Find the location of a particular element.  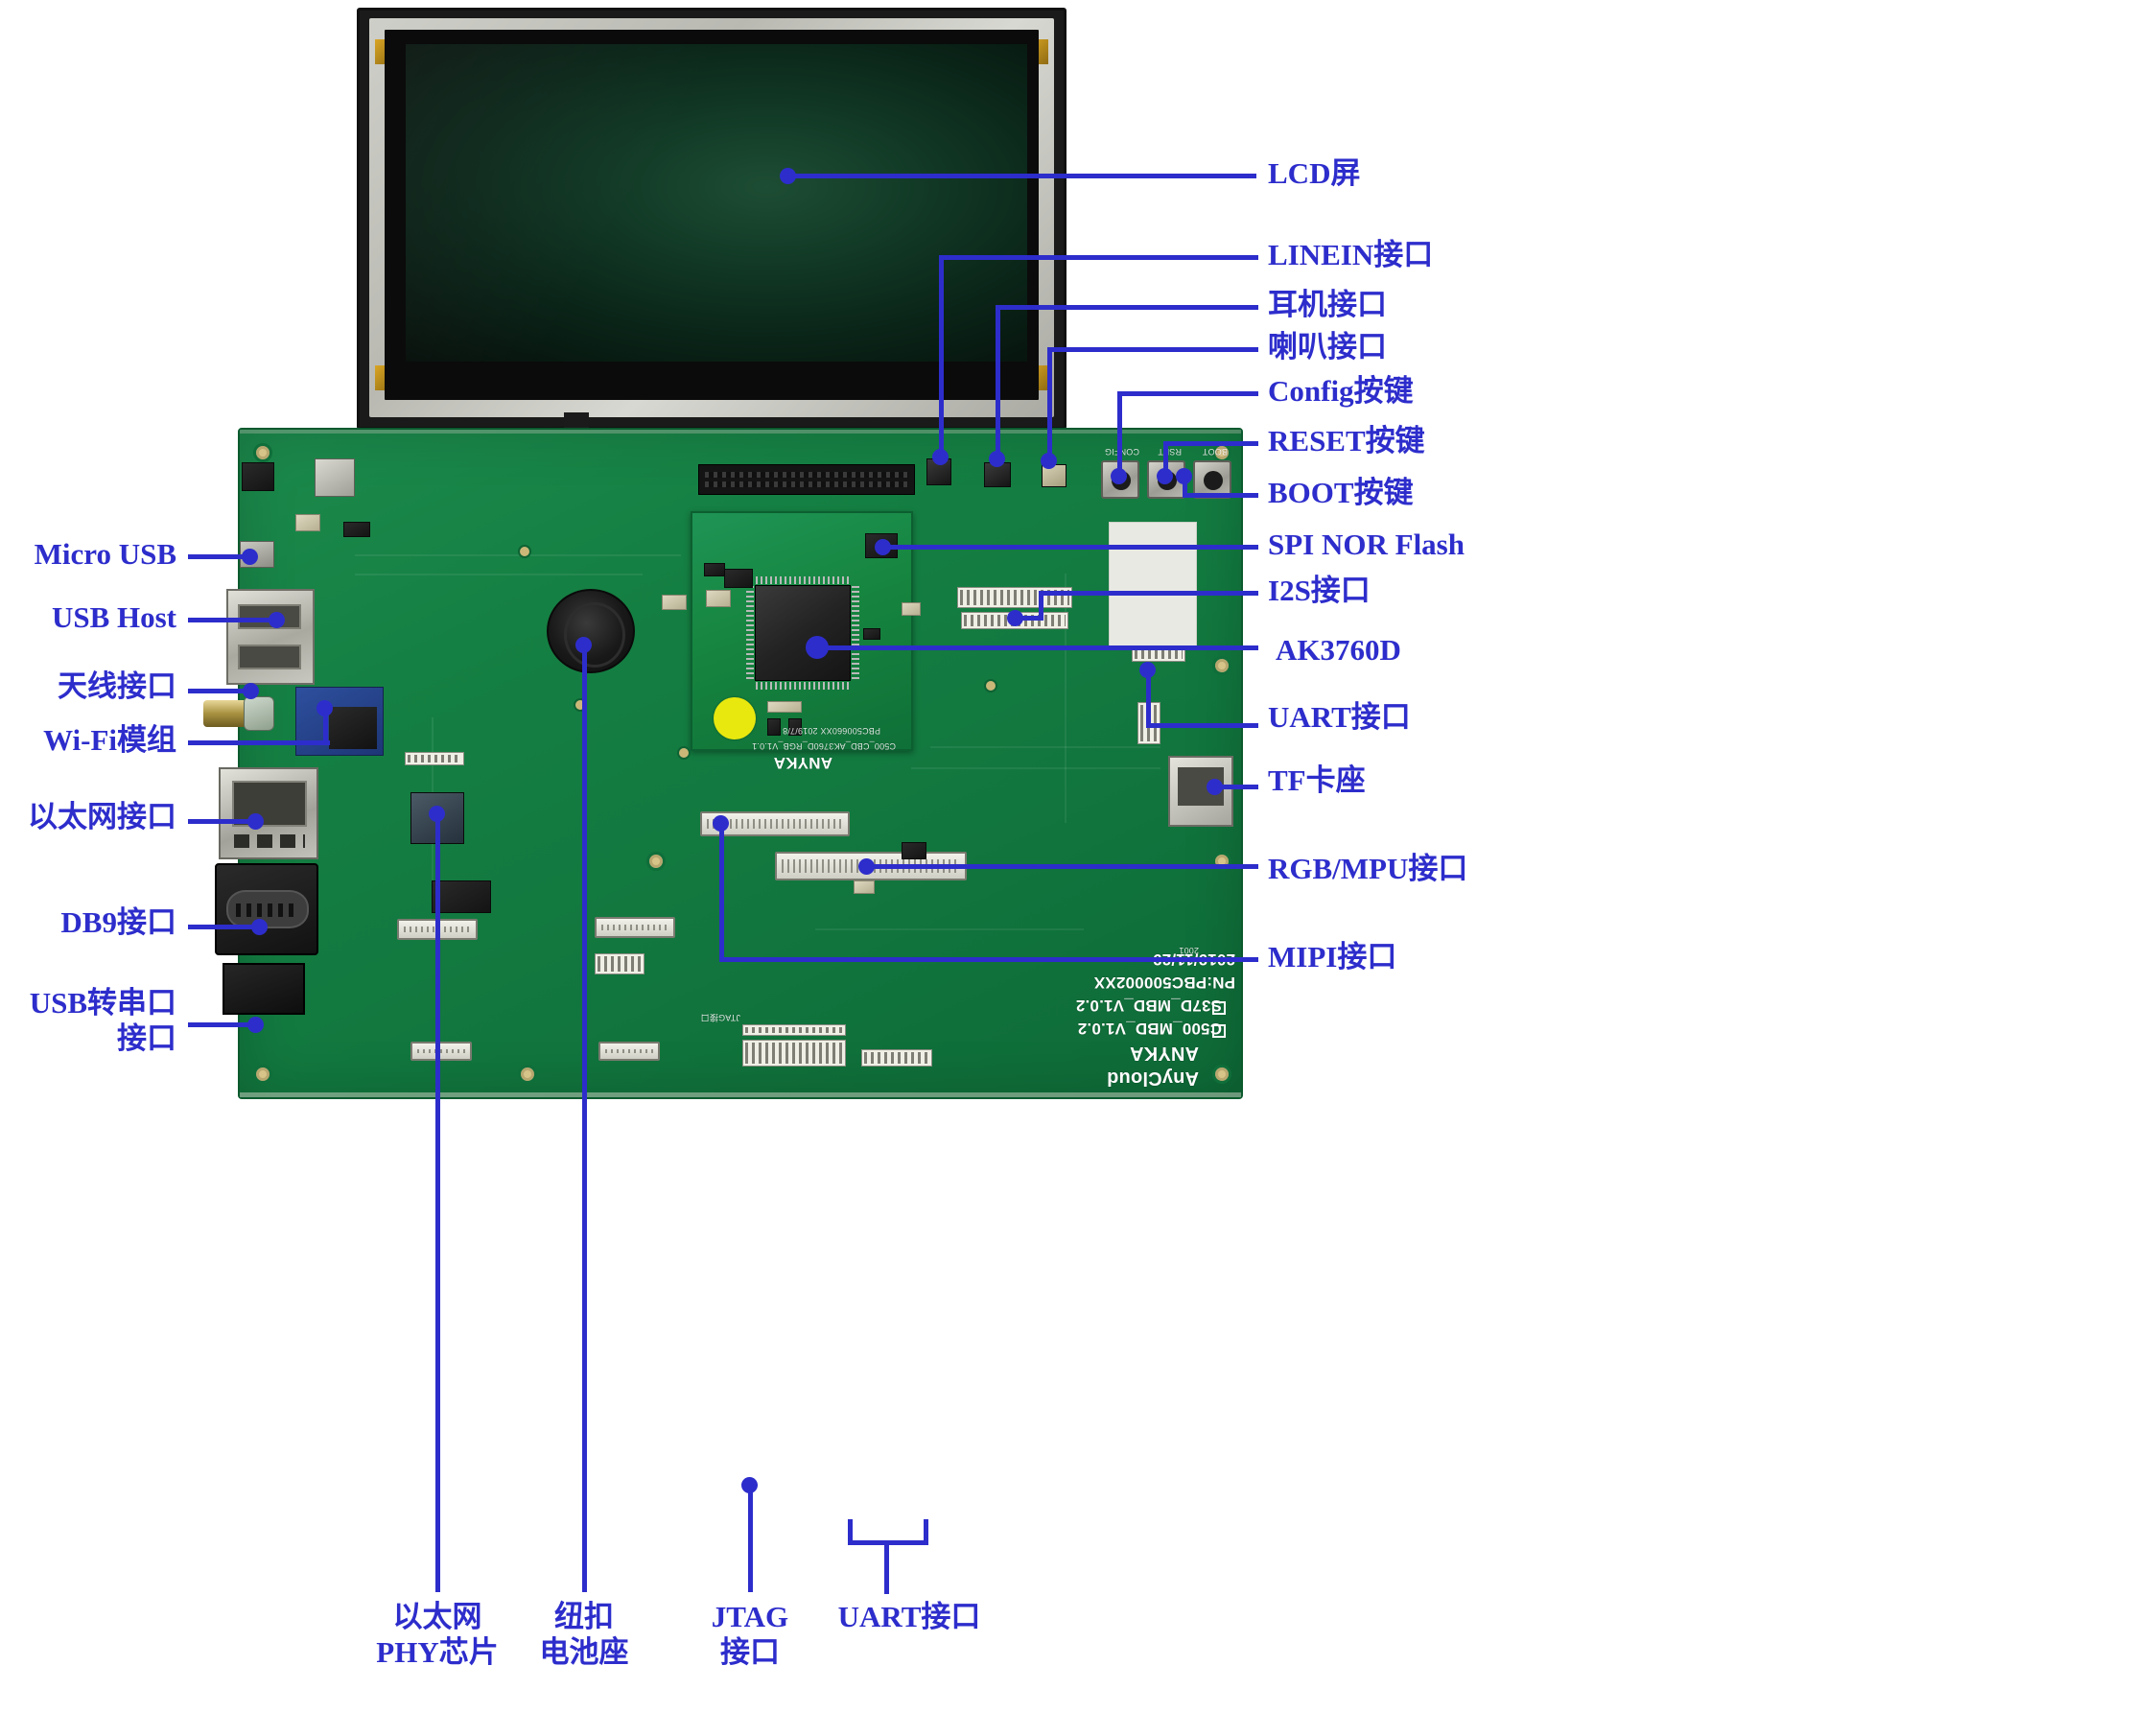

callout-lead-rgb-mpu is located at coordinates (1062, 866).